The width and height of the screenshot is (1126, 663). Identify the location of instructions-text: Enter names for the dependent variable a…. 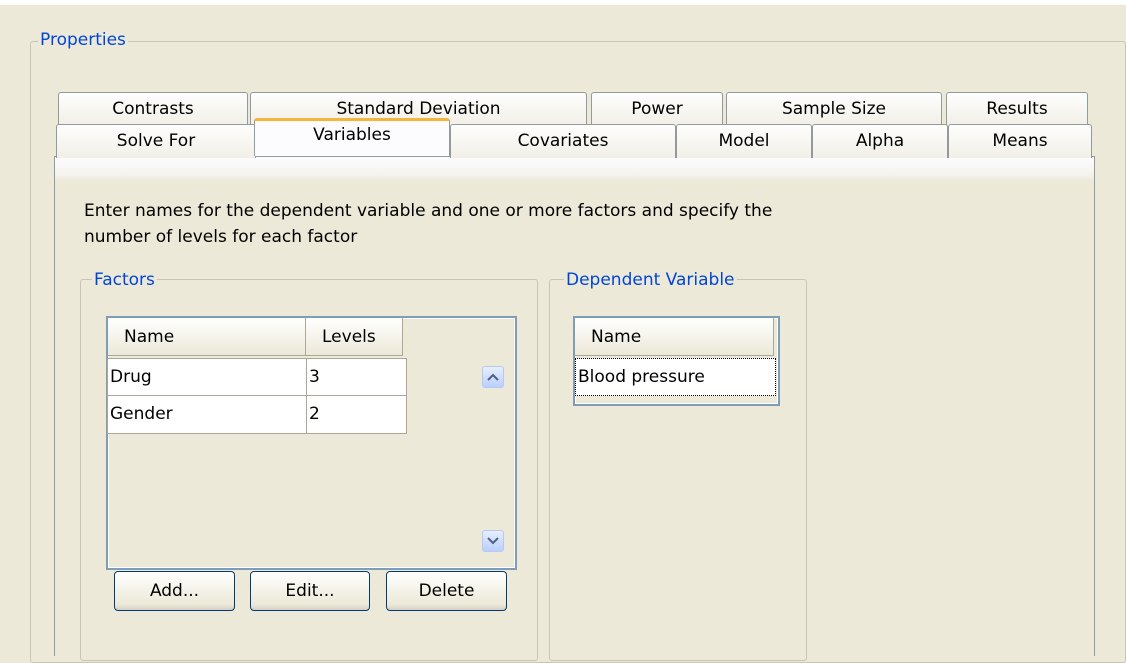
(428, 224).